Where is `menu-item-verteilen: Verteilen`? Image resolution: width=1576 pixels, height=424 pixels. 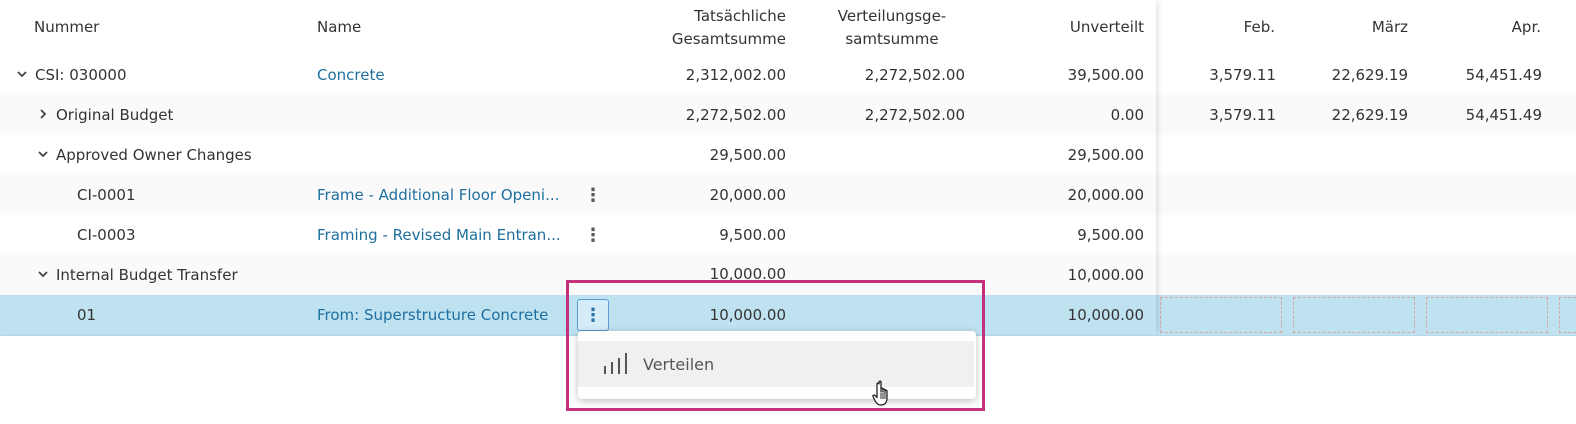 menu-item-verteilen: Verteilen is located at coordinates (776, 364).